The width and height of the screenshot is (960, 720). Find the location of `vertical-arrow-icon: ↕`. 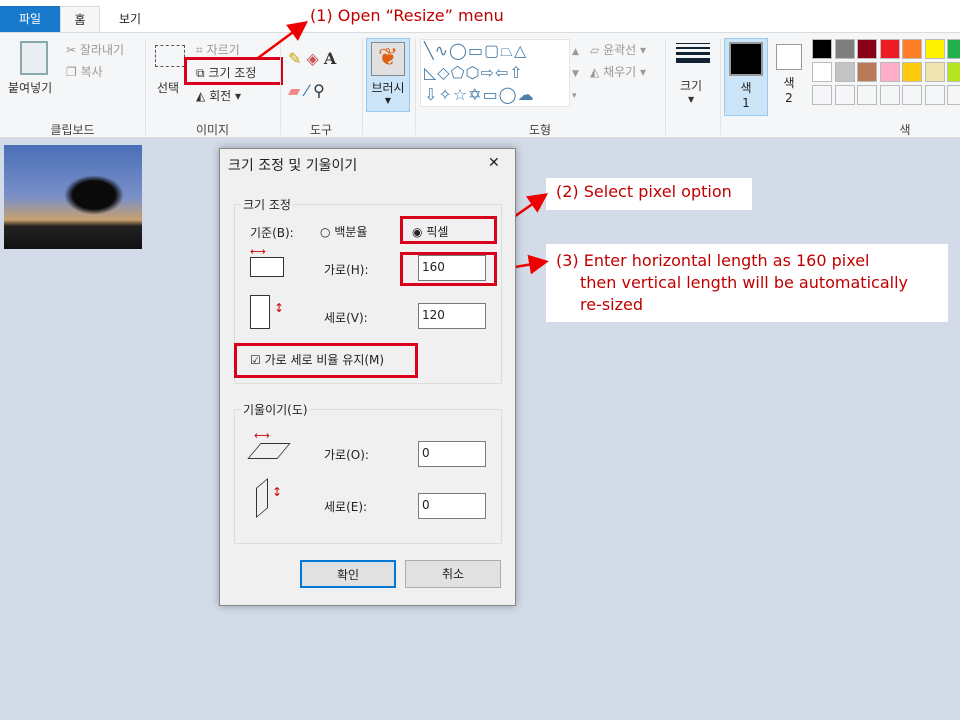

vertical-arrow-icon: ↕ is located at coordinates (279, 308).